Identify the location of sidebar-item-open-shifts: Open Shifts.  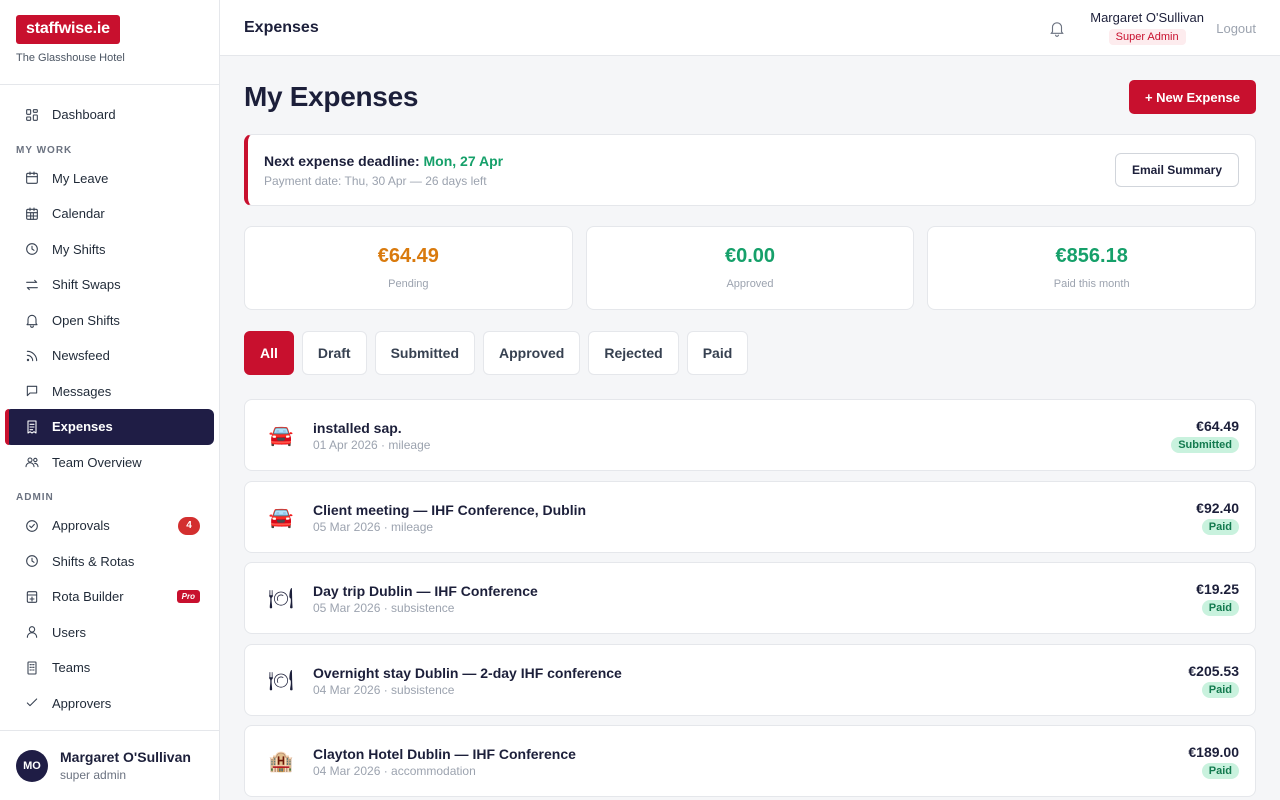
(109, 321).